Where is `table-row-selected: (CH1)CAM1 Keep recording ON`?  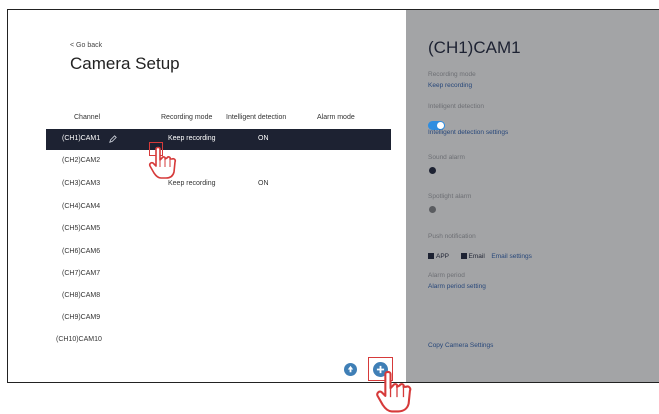
table-row-selected: (CH1)CAM1 Keep recording ON is located at coordinates (218, 139).